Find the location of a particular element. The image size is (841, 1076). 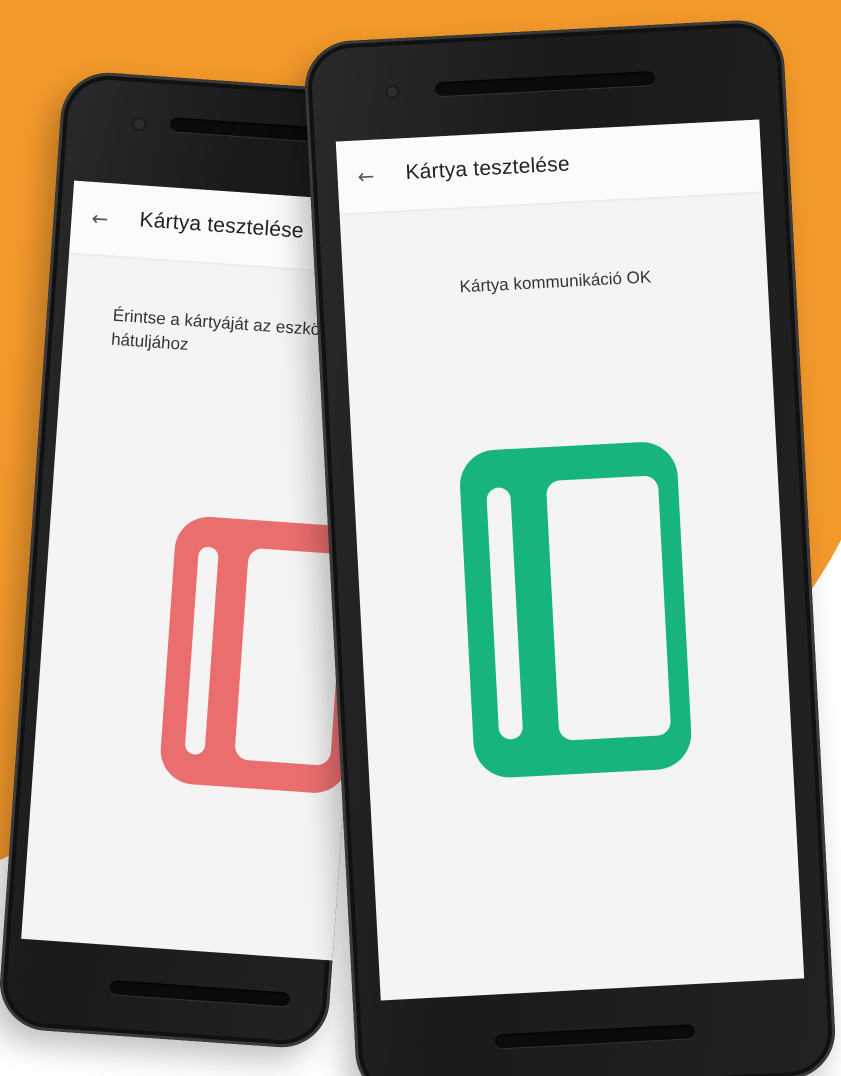

credit-card-icon is located at coordinates (576, 610).